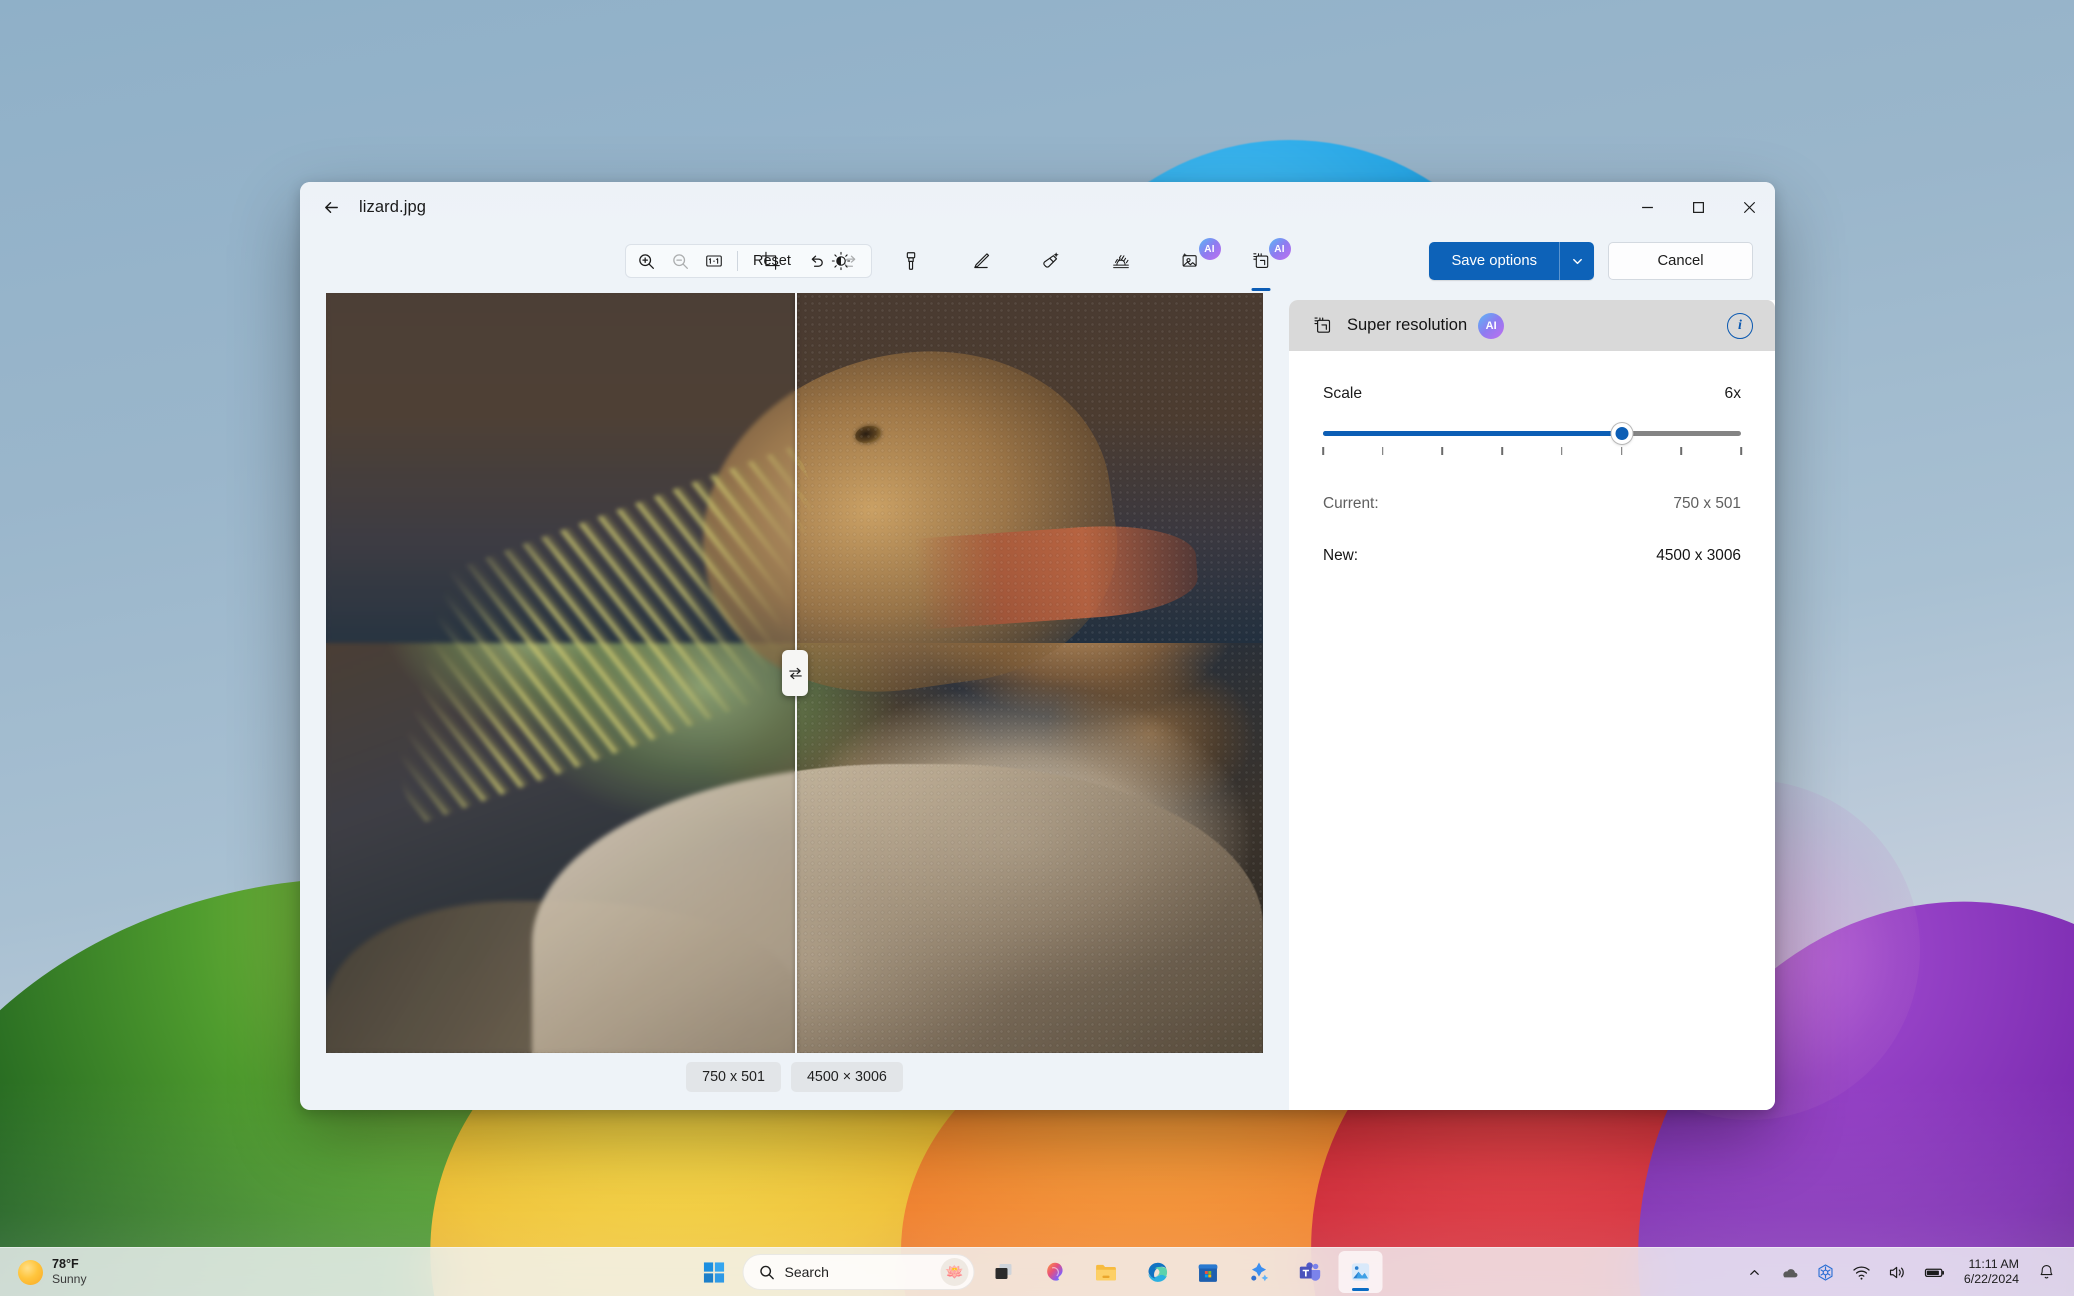 The image size is (2074, 1296). I want to click on scale-slider, so click(1532, 442).